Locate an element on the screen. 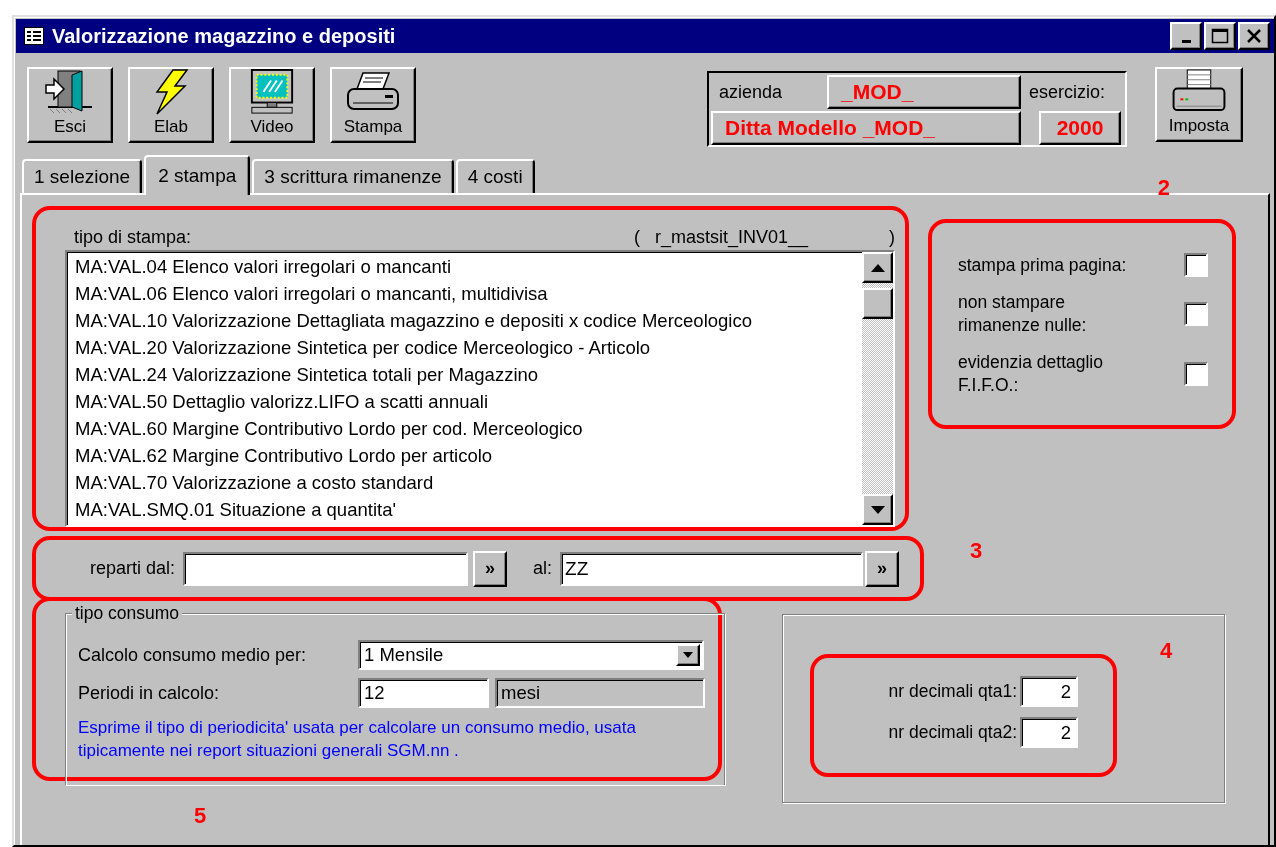 Image resolution: width=1276 pixels, height=847 pixels. maximize-icon is located at coordinates (1220, 36).